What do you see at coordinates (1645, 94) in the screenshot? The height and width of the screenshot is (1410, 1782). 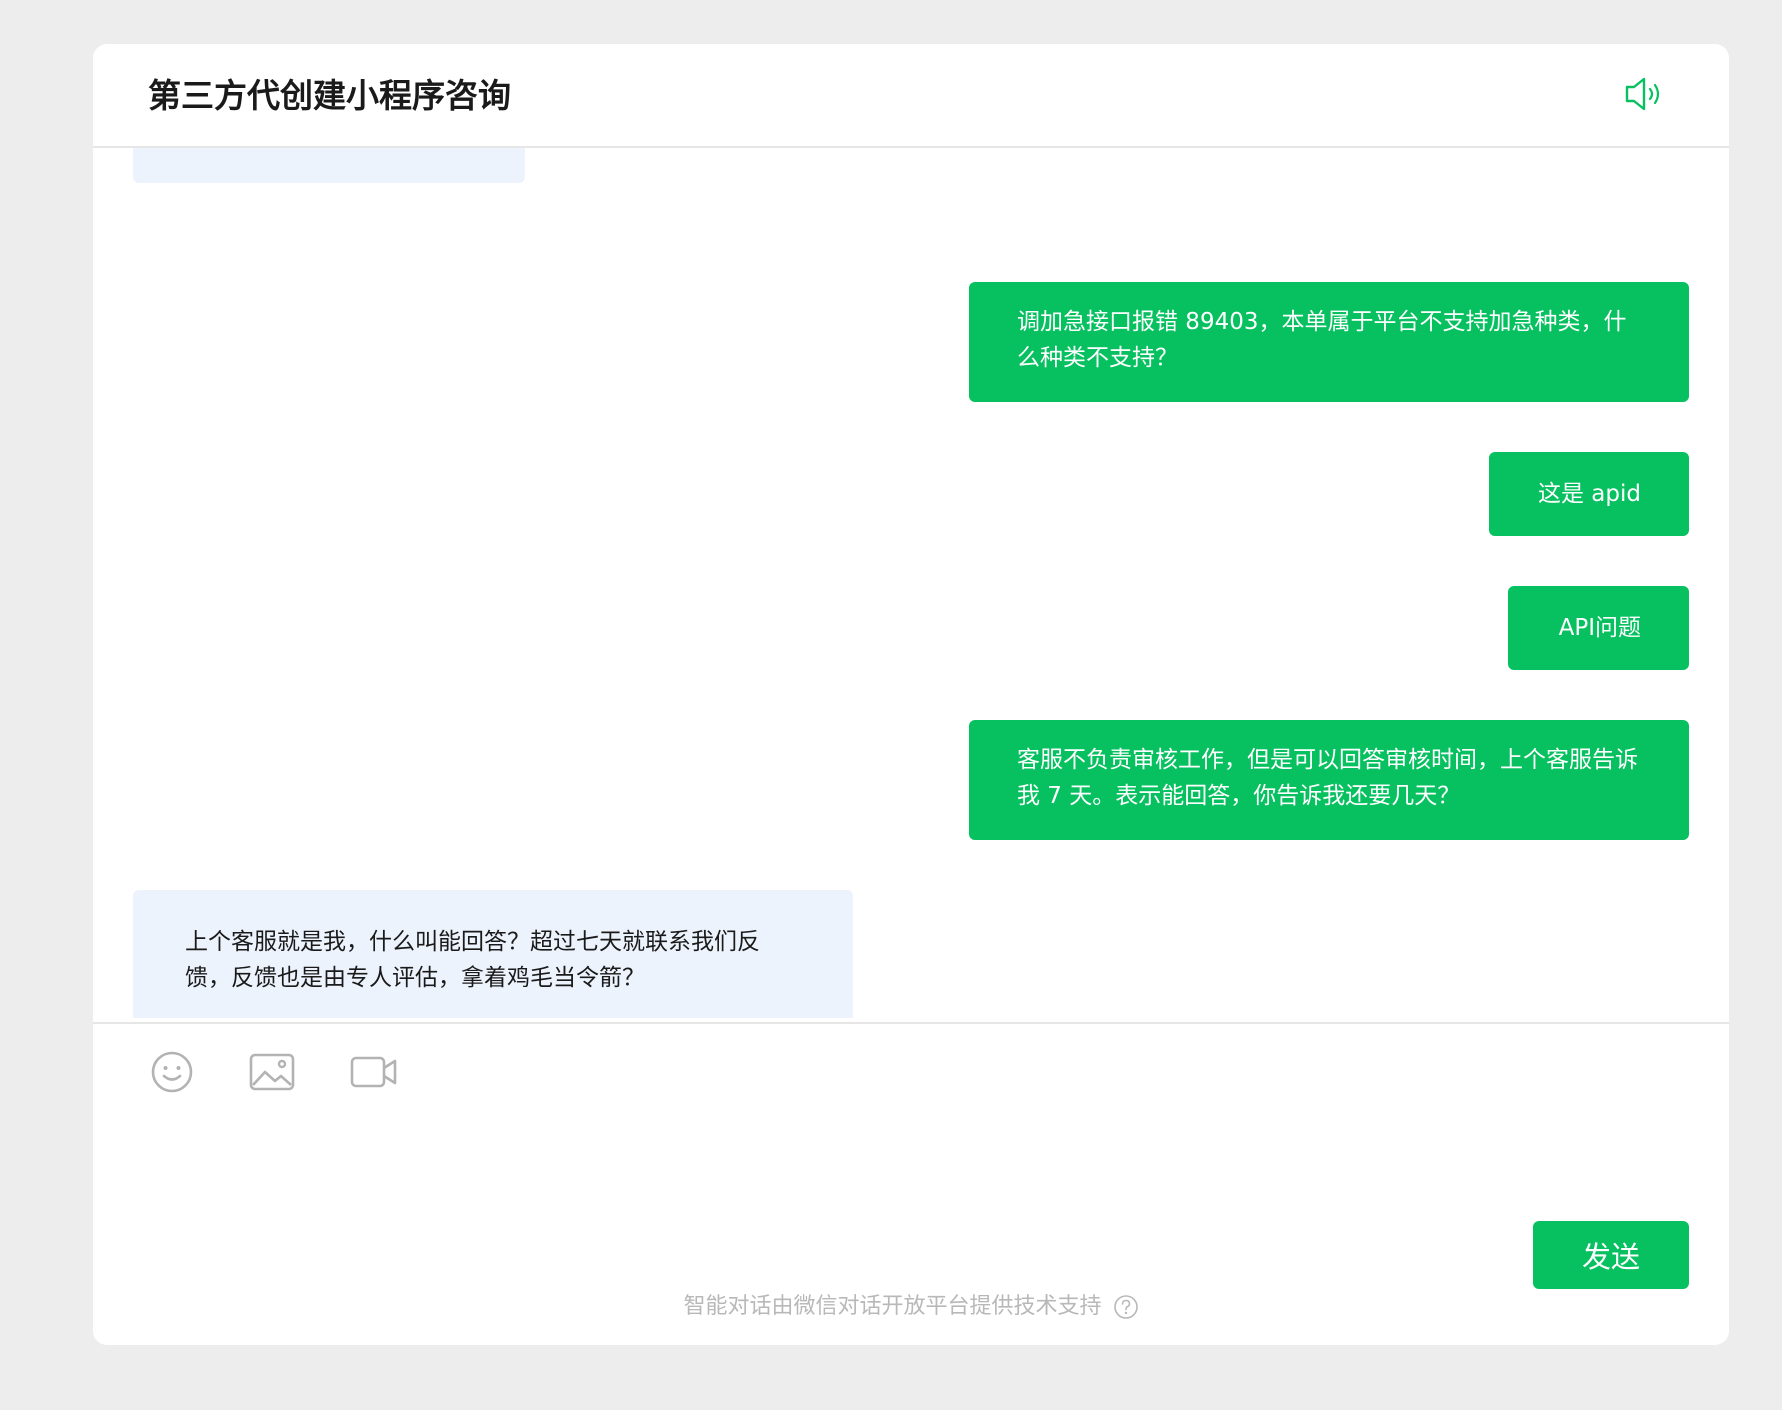 I see `speaker-icon` at bounding box center [1645, 94].